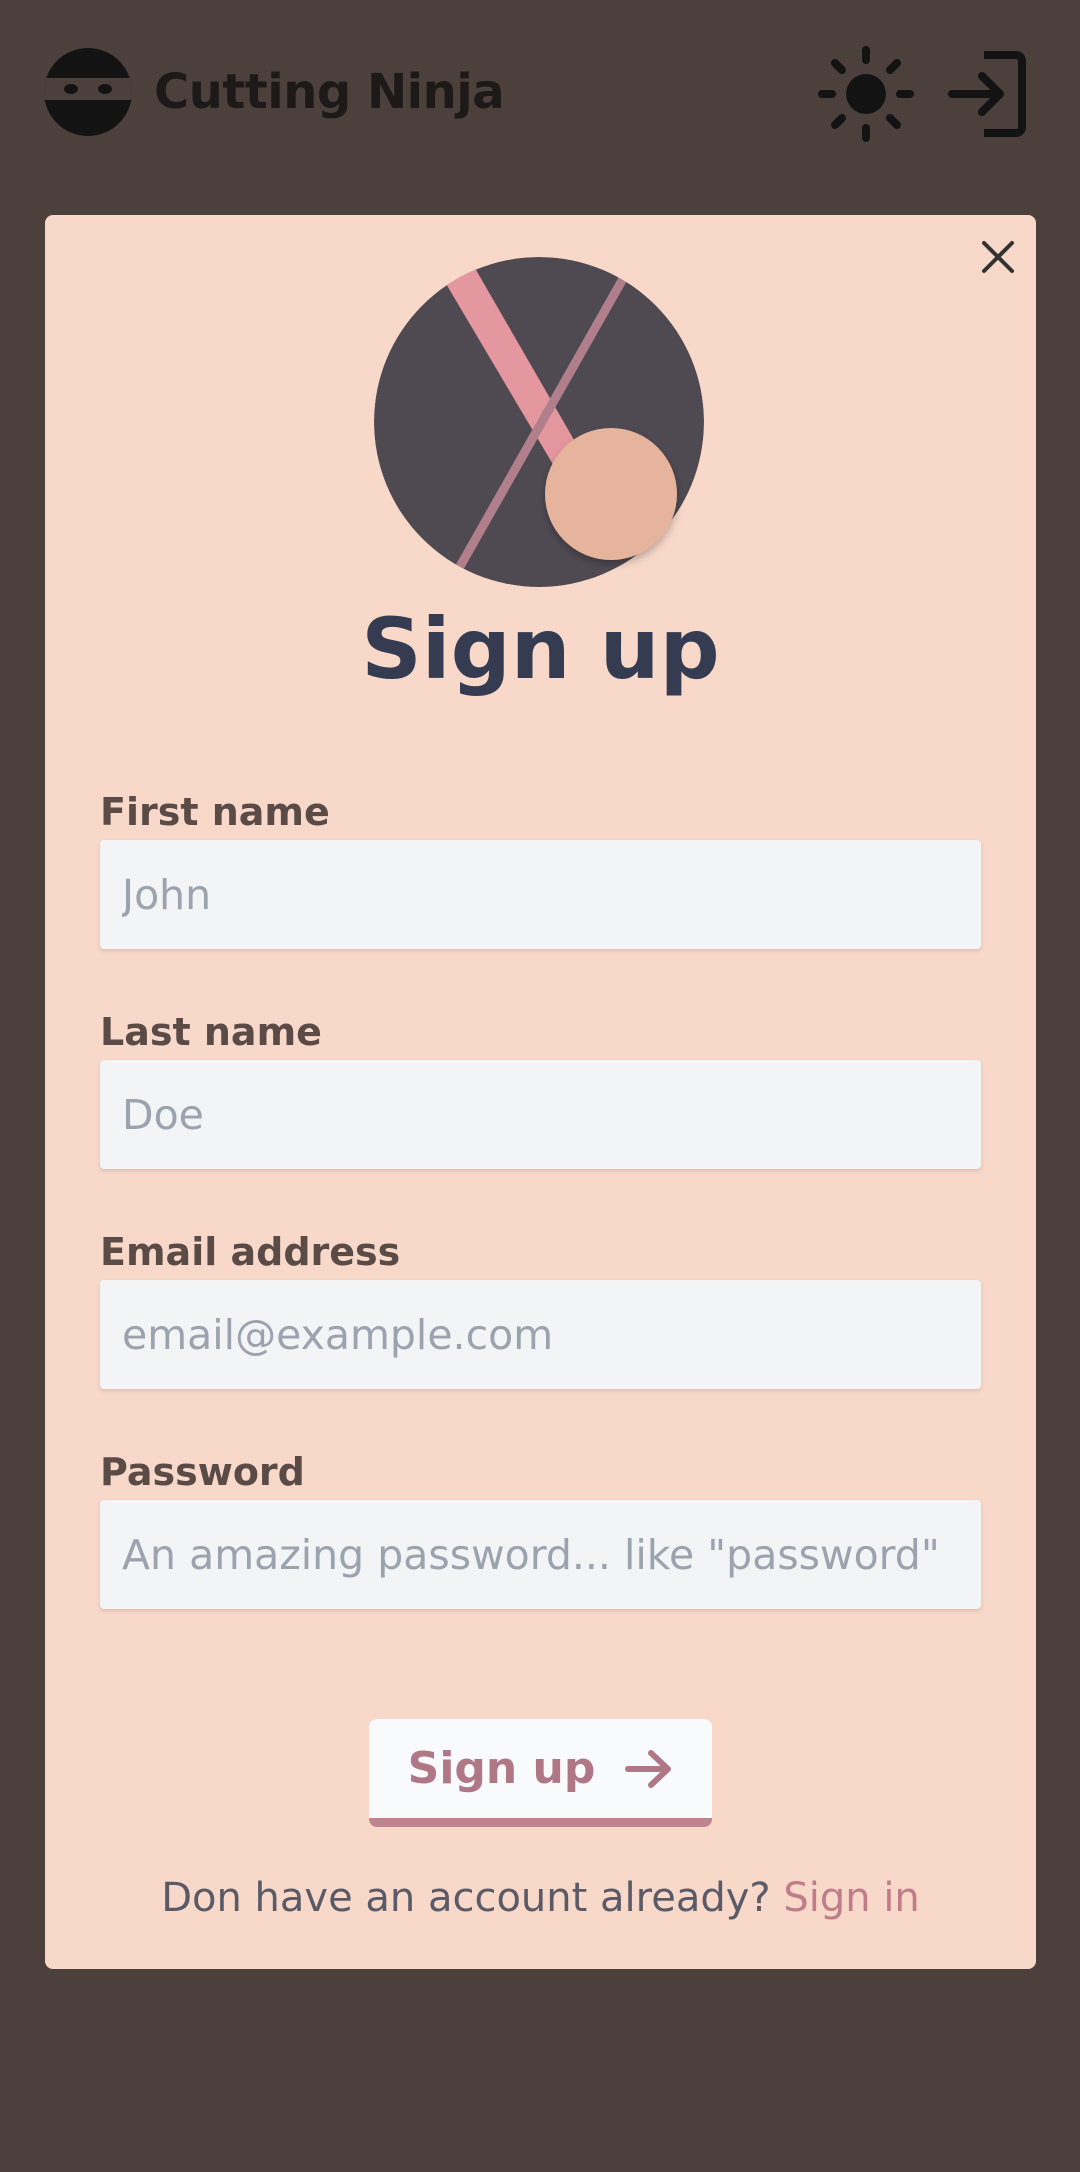  I want to click on last-name-input, so click(540, 1114).